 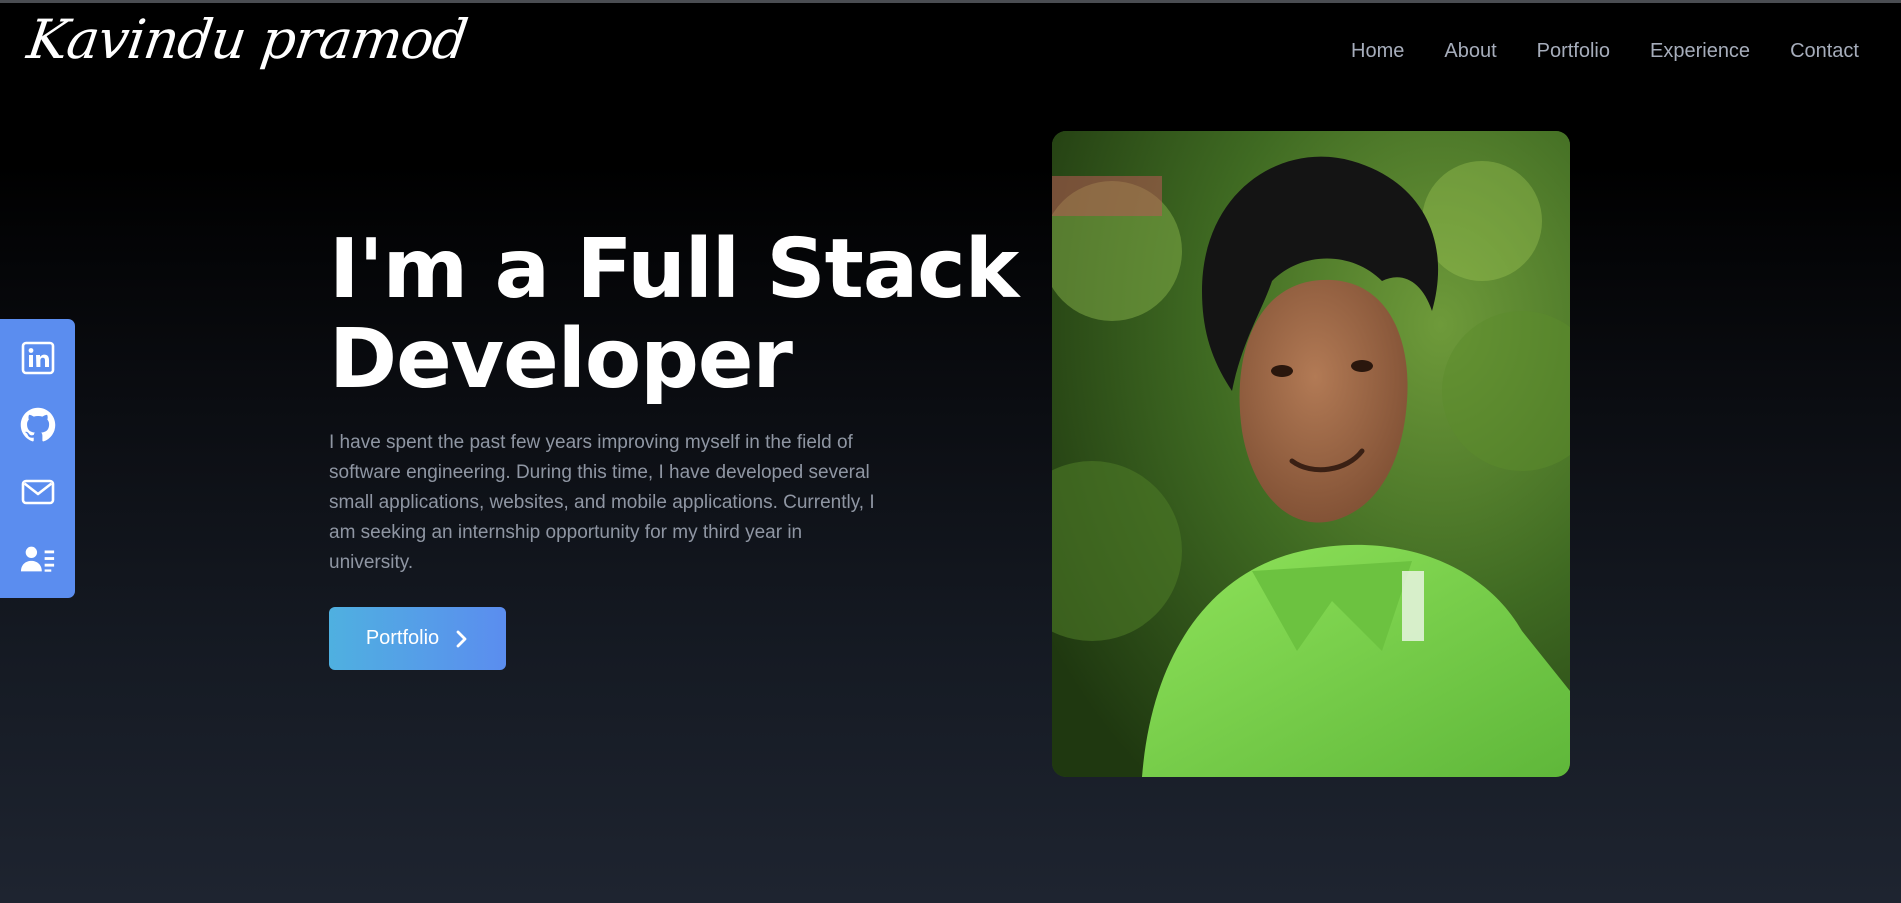 What do you see at coordinates (1377, 51) in the screenshot?
I see `nav-home-link: Home` at bounding box center [1377, 51].